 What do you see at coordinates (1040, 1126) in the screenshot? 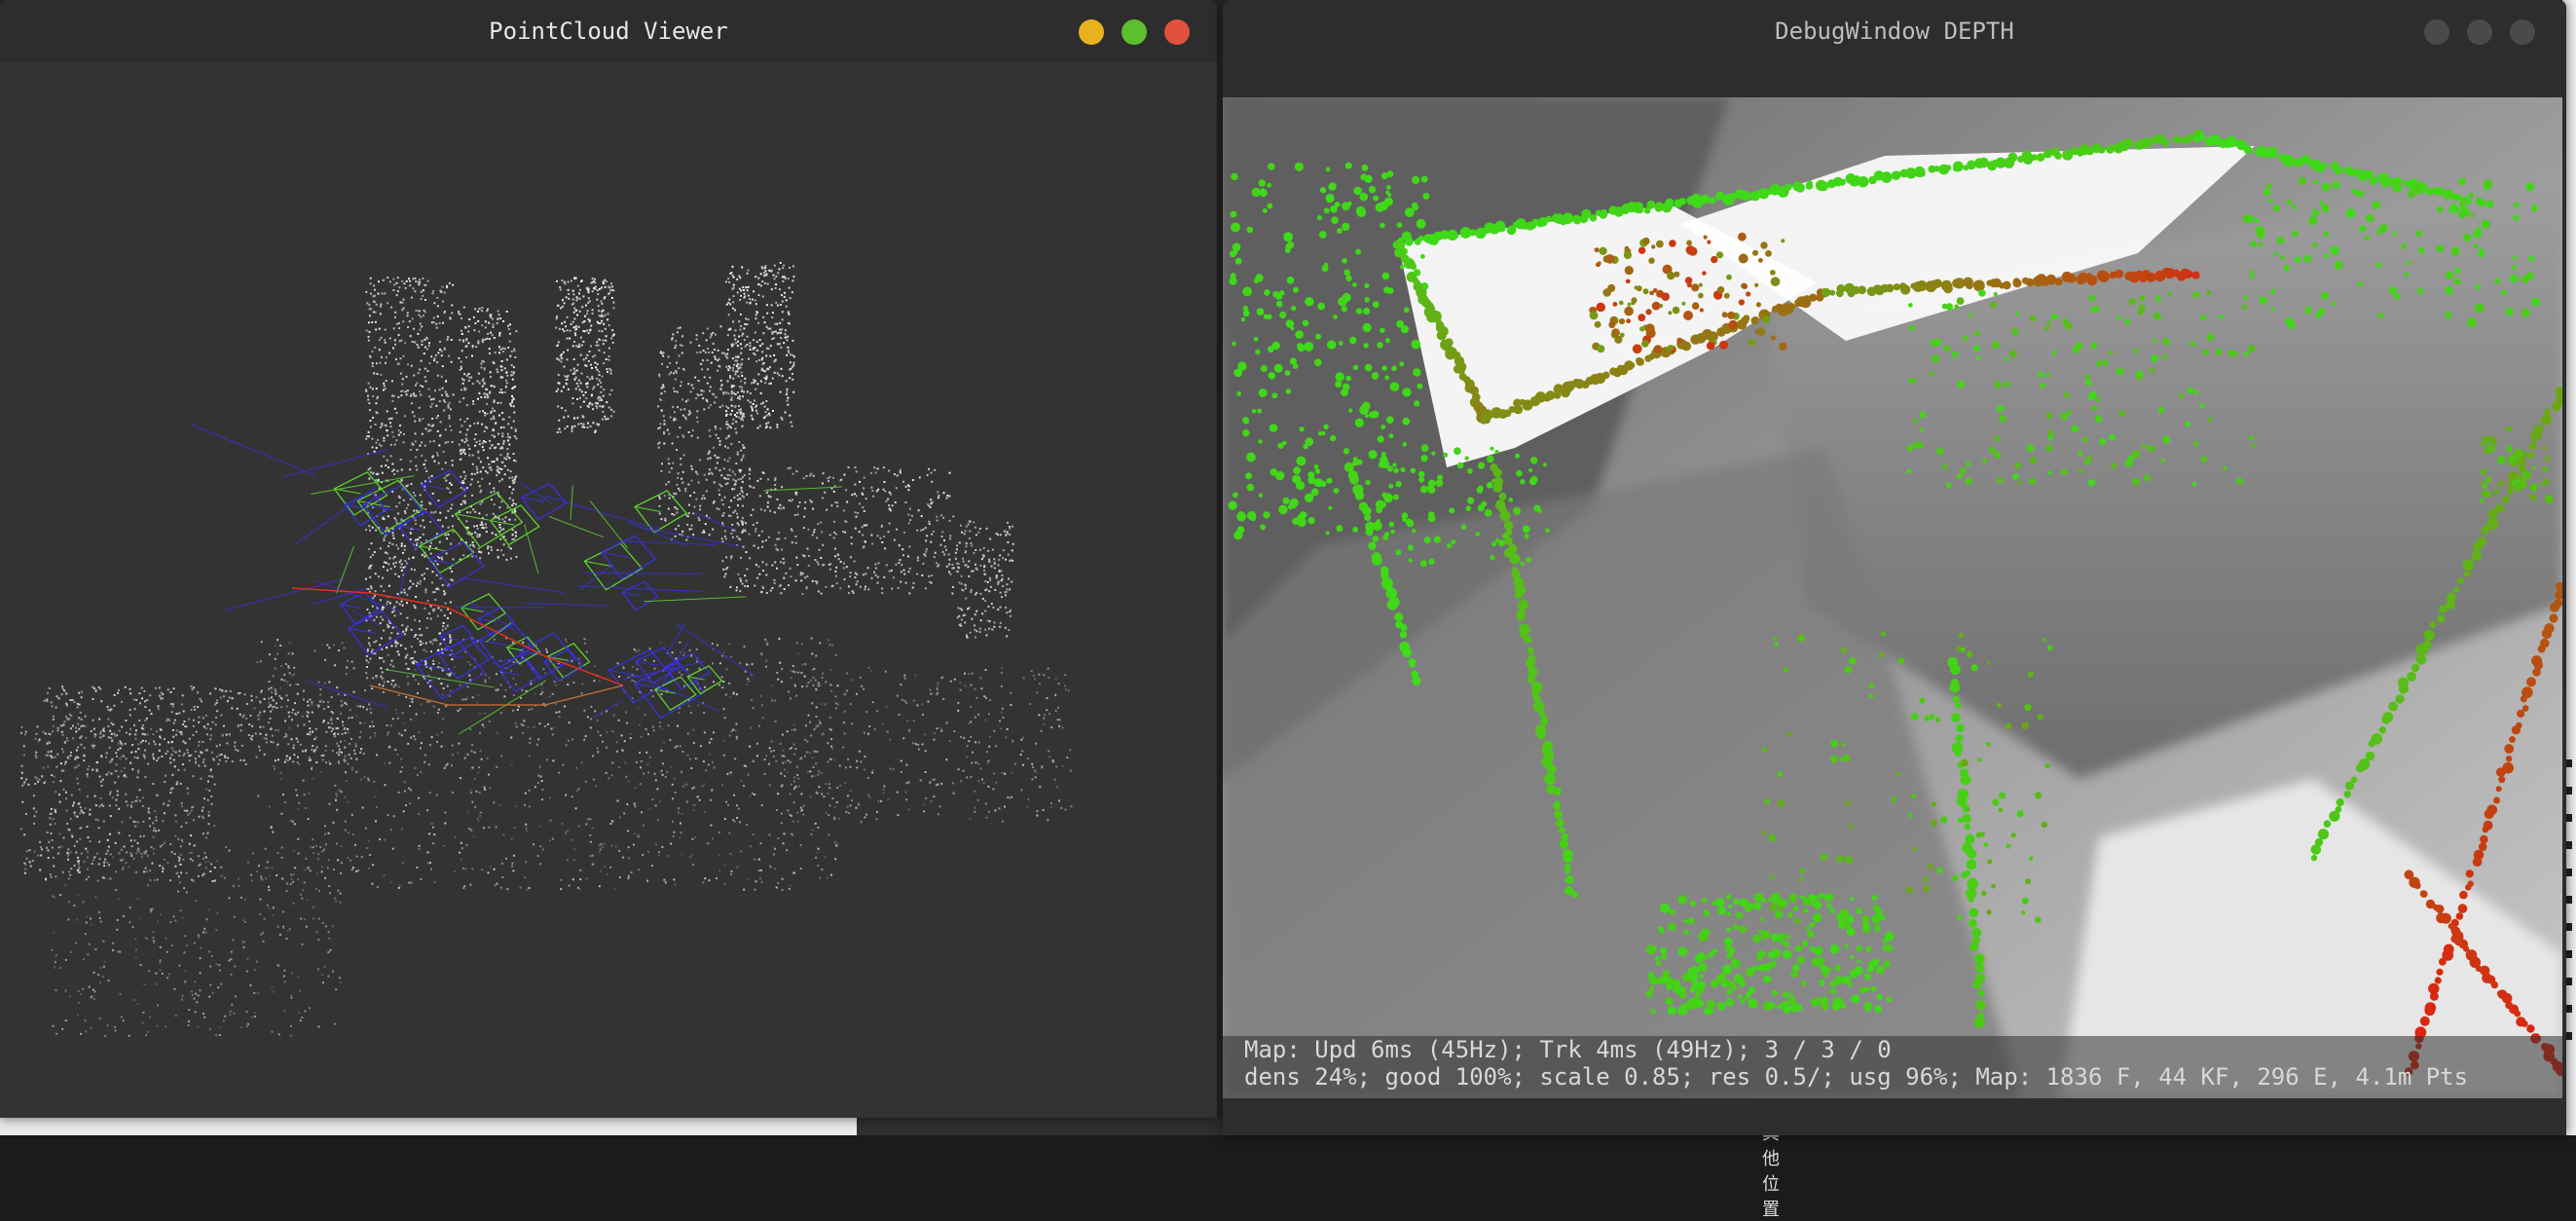
I see `background-window-dark-region: 其他位置` at bounding box center [1040, 1126].